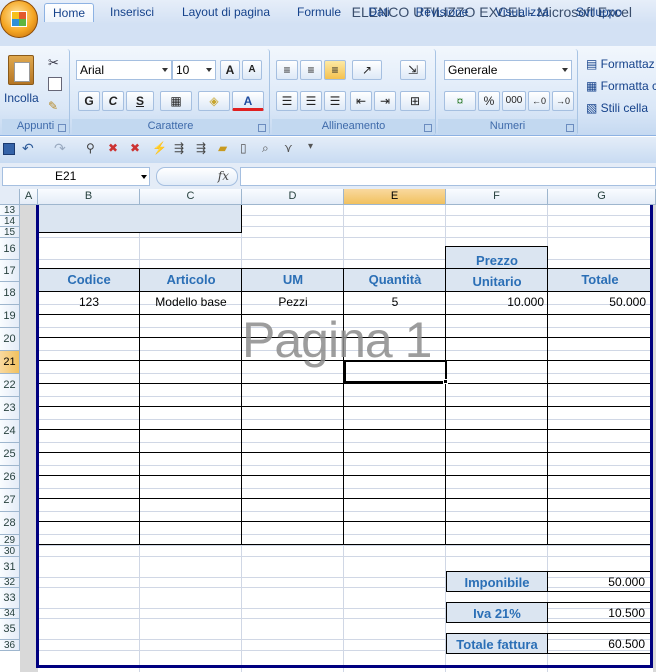 Image resolution: width=656 pixels, height=672 pixels. What do you see at coordinates (10, 523) in the screenshot?
I see `row-header-28: 28` at bounding box center [10, 523].